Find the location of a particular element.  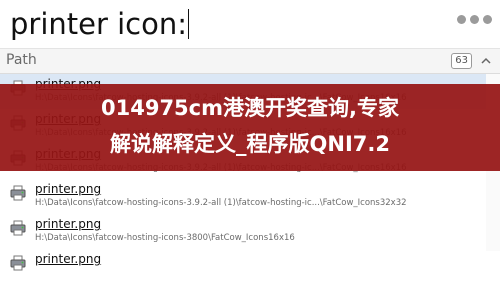

search-input: printer icon: is located at coordinates (100, 24).